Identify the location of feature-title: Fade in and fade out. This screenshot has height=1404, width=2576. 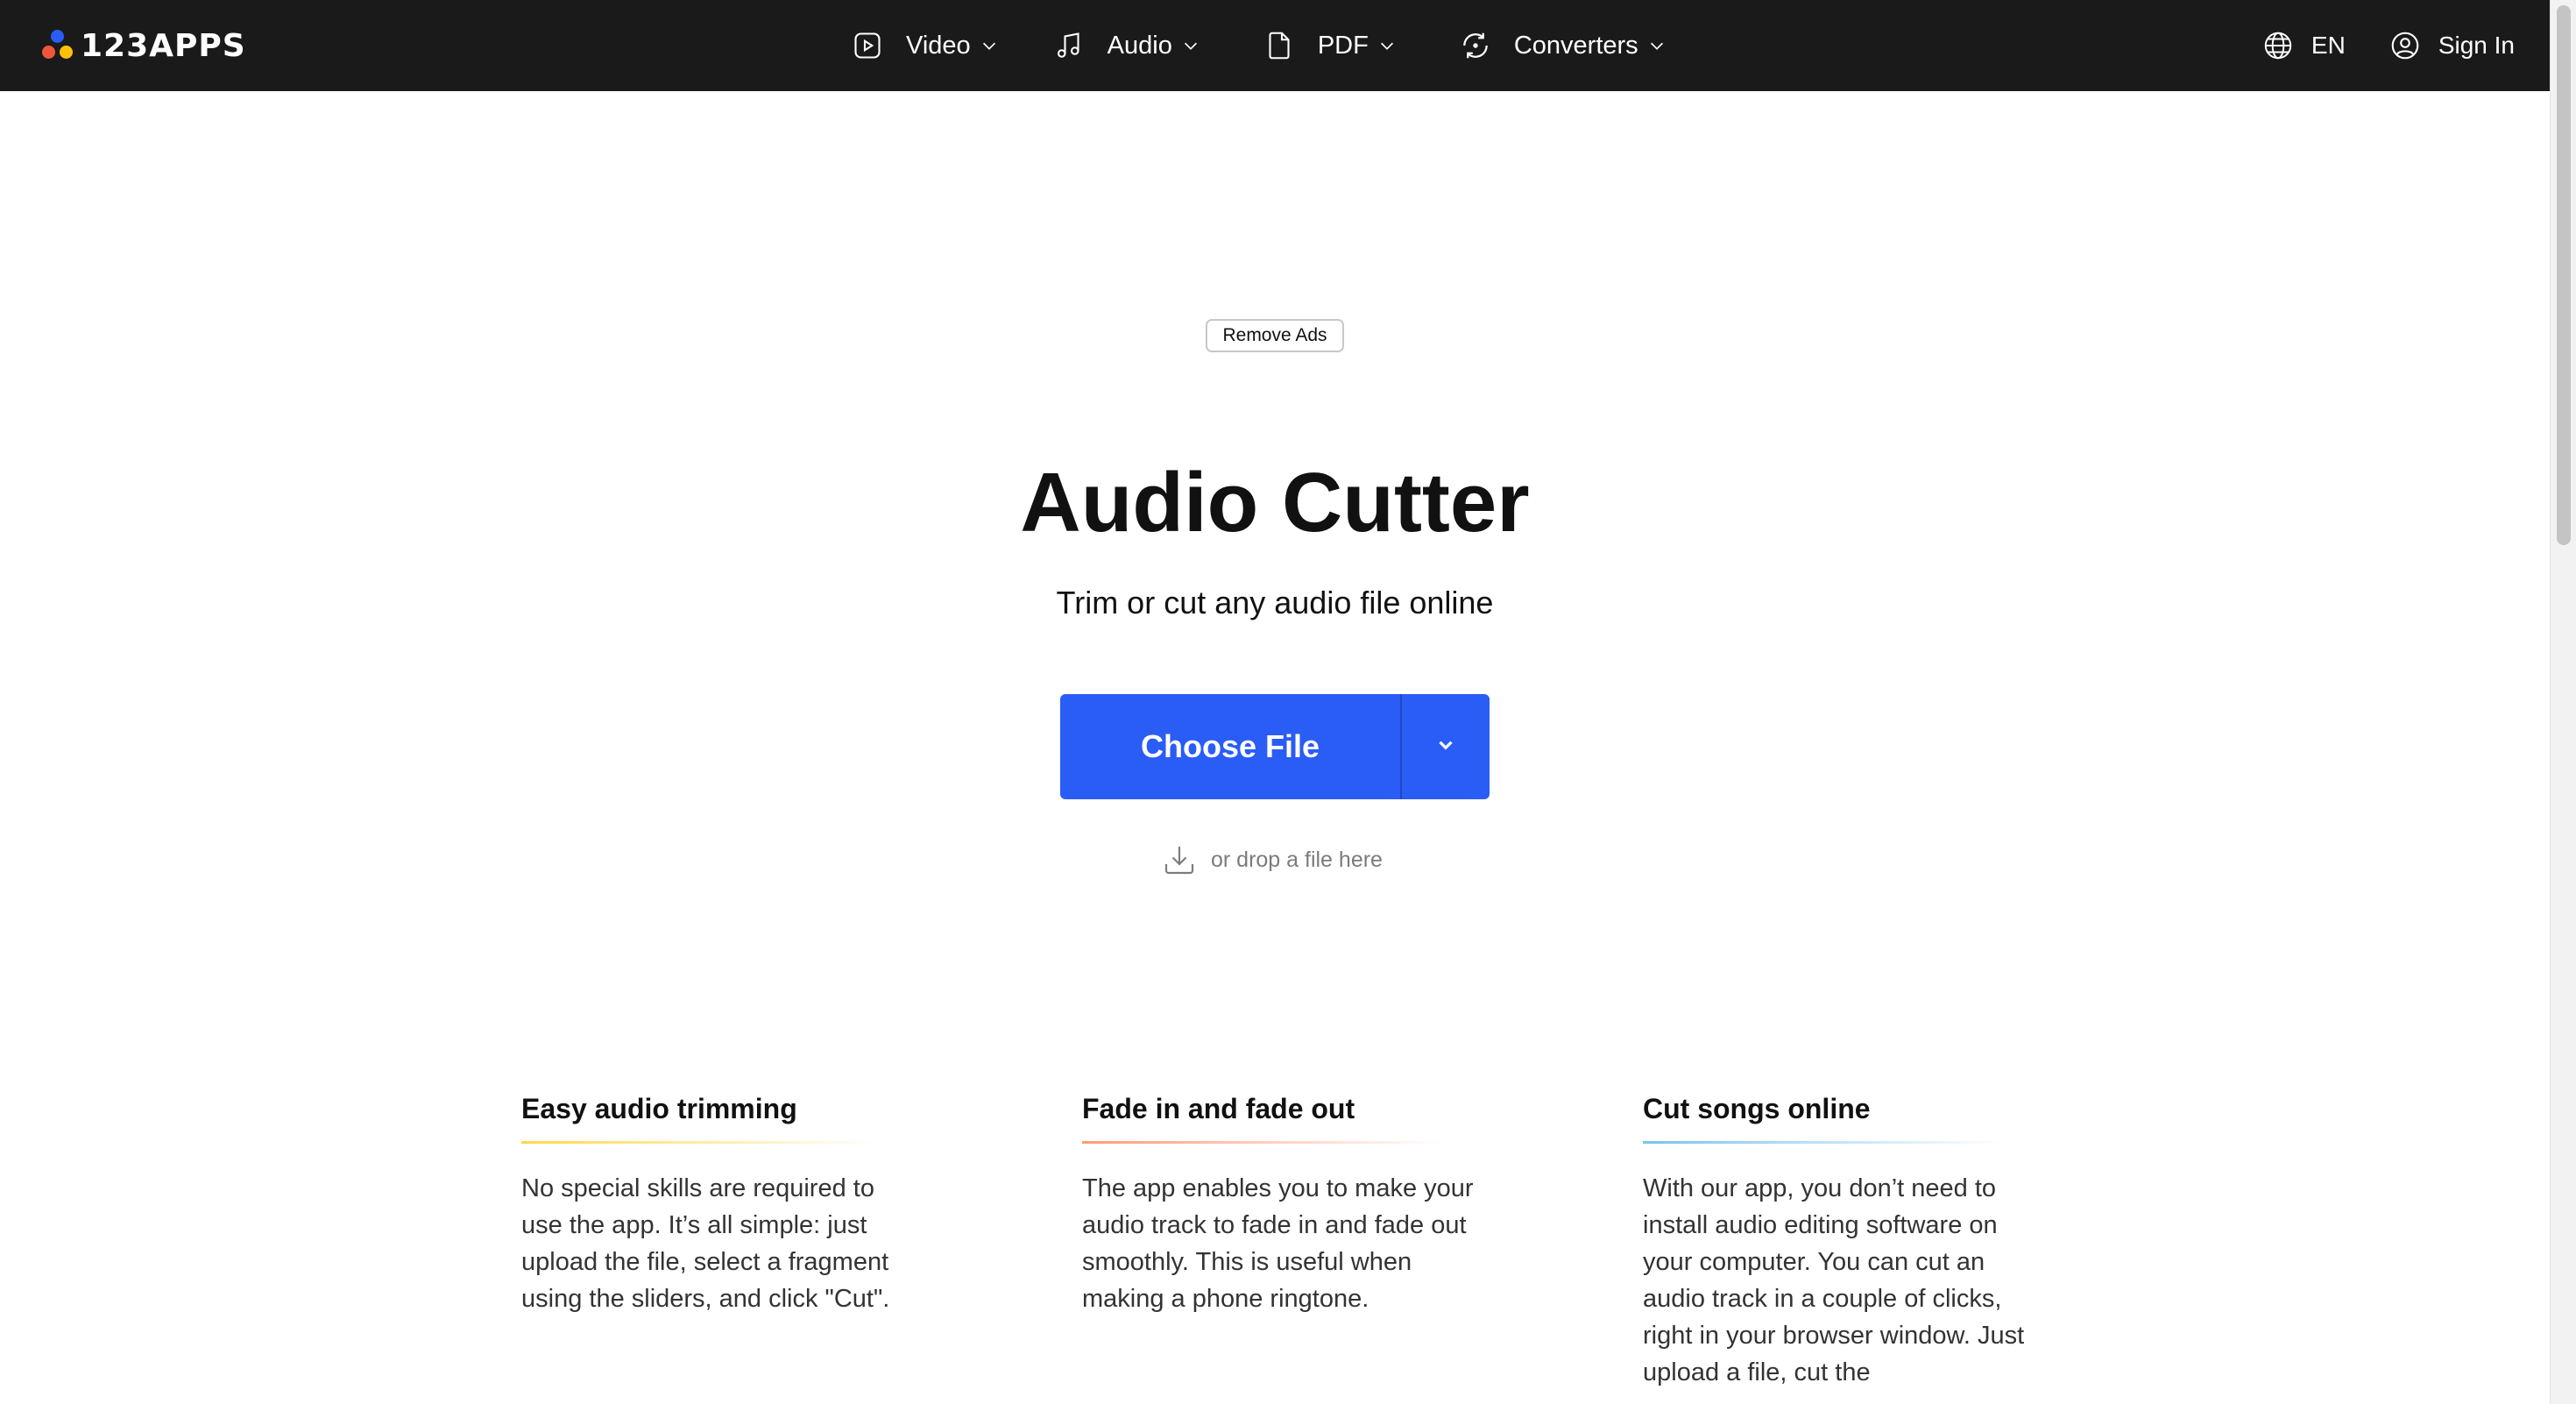
(1218, 1108).